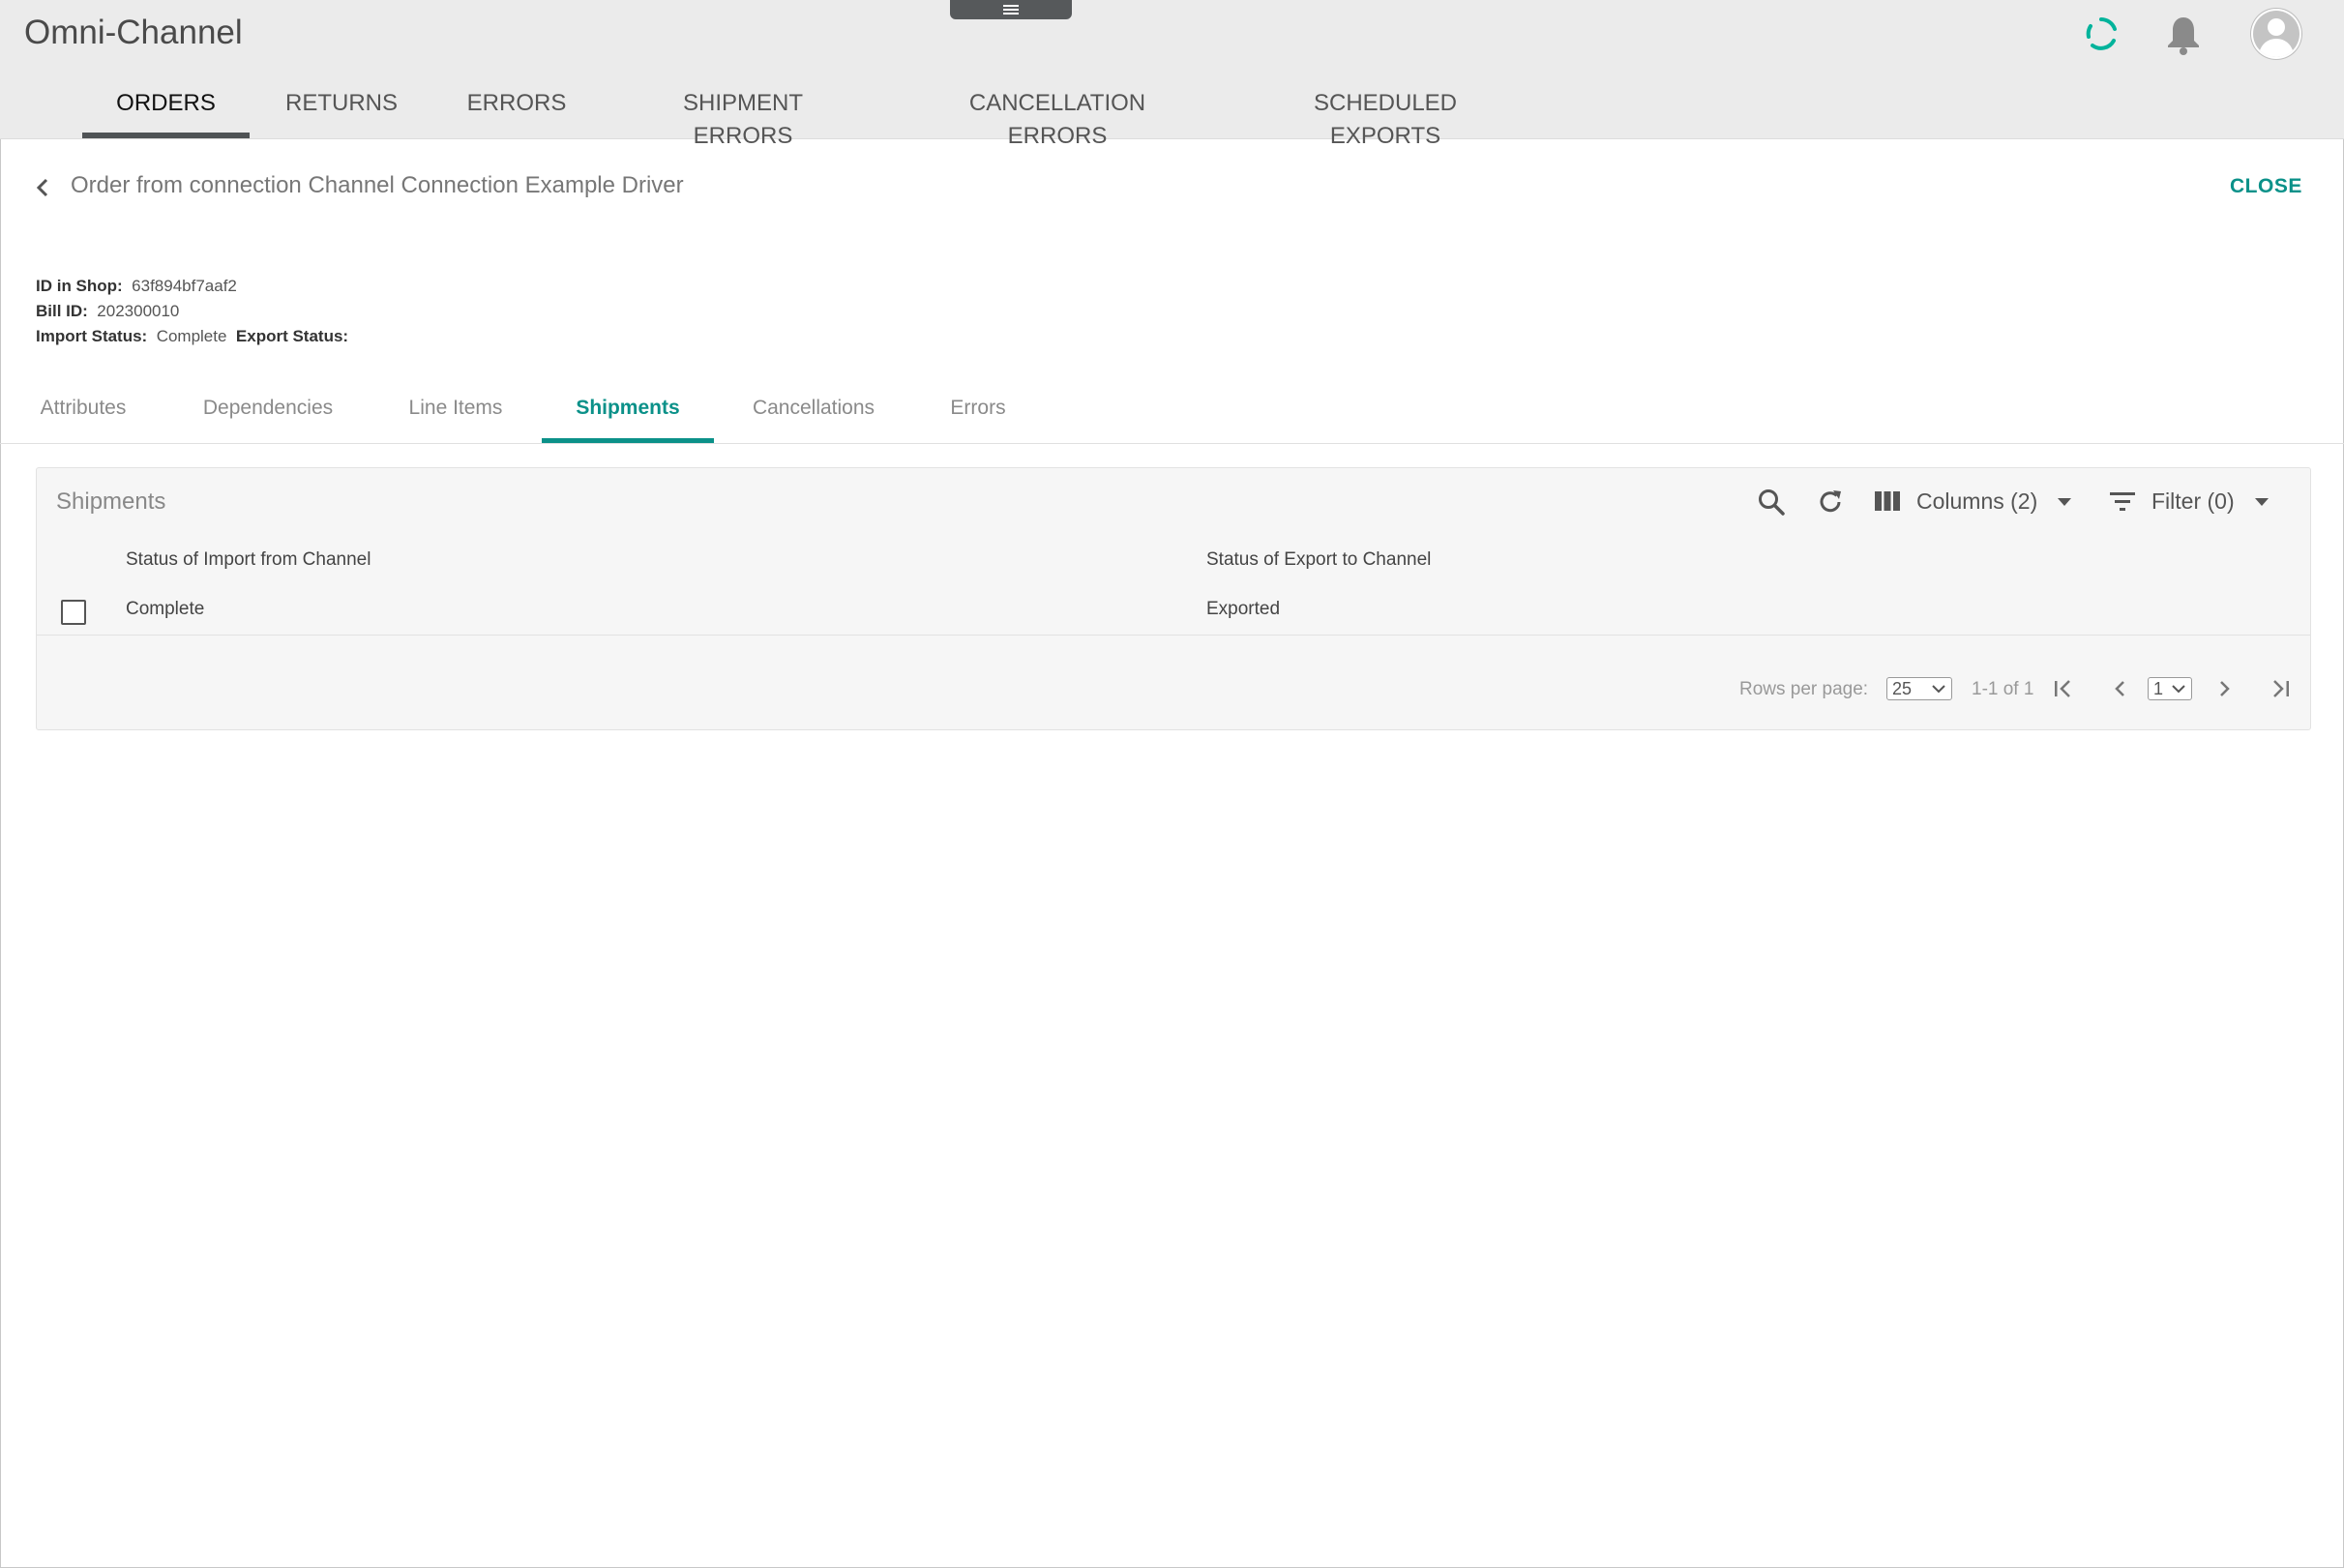 The width and height of the screenshot is (2344, 1568). I want to click on columns-icon, so click(1887, 501).